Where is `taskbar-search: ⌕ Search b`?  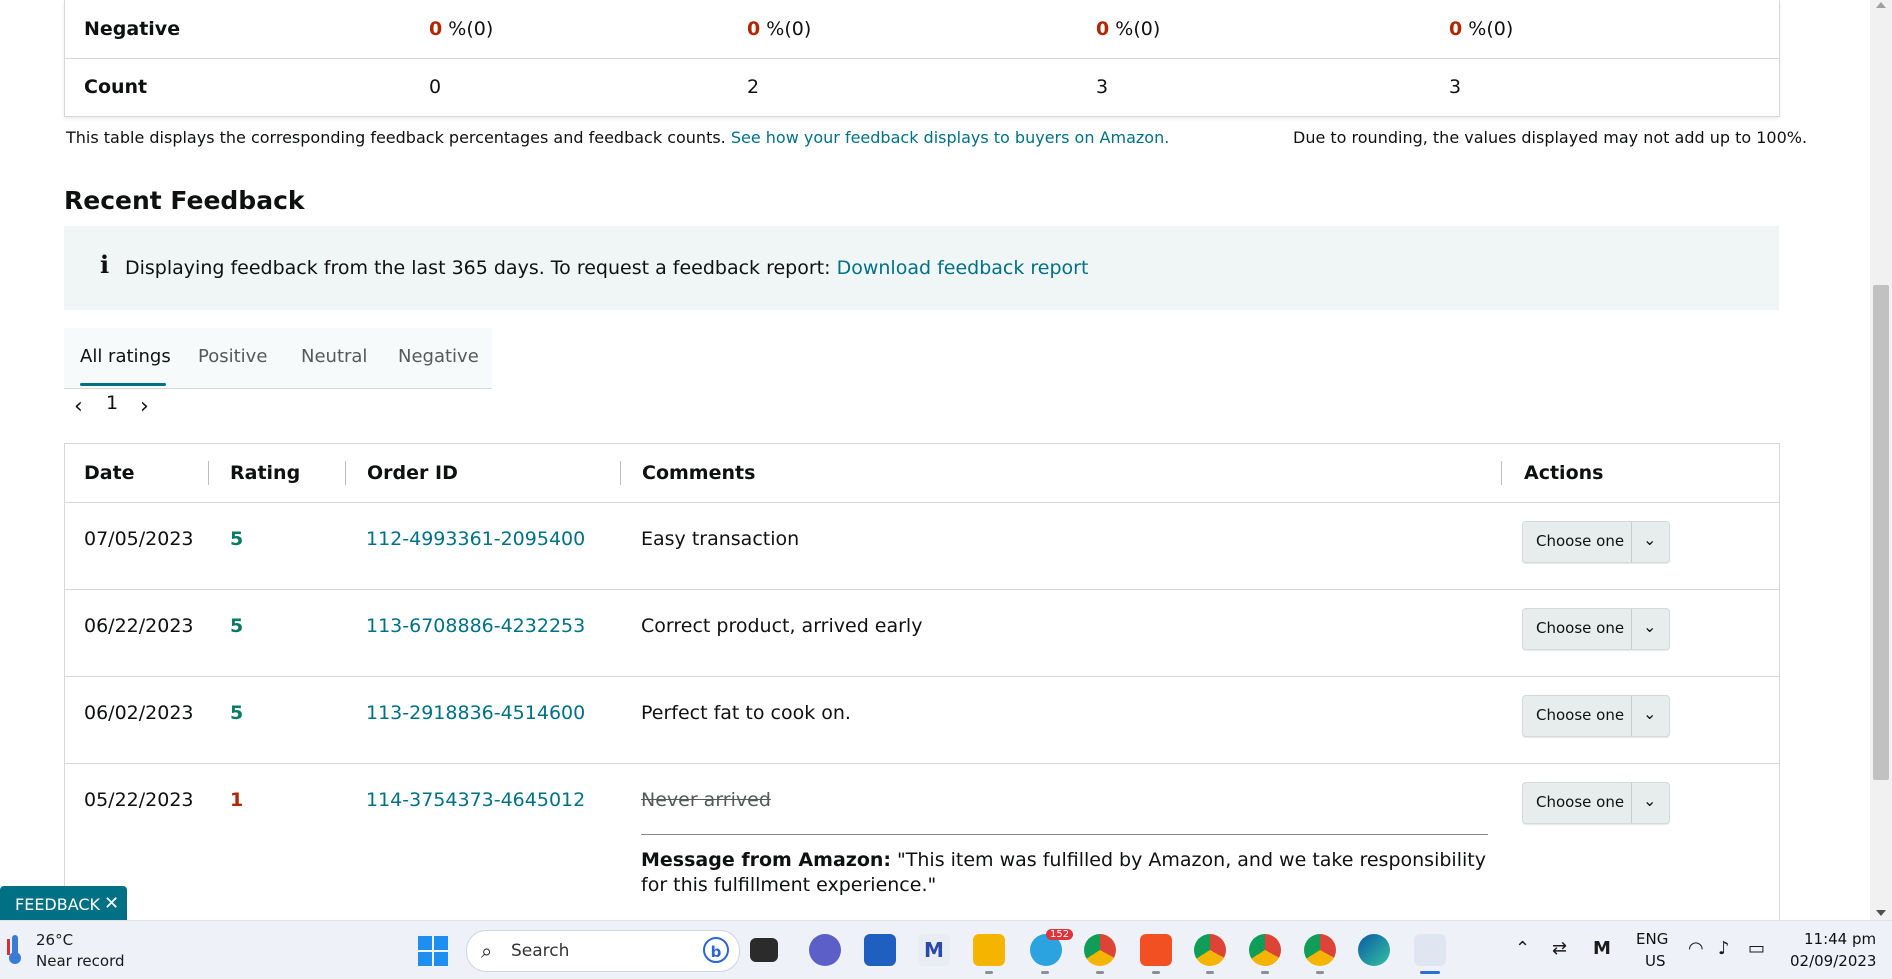 taskbar-search: ⌕ Search b is located at coordinates (603, 951).